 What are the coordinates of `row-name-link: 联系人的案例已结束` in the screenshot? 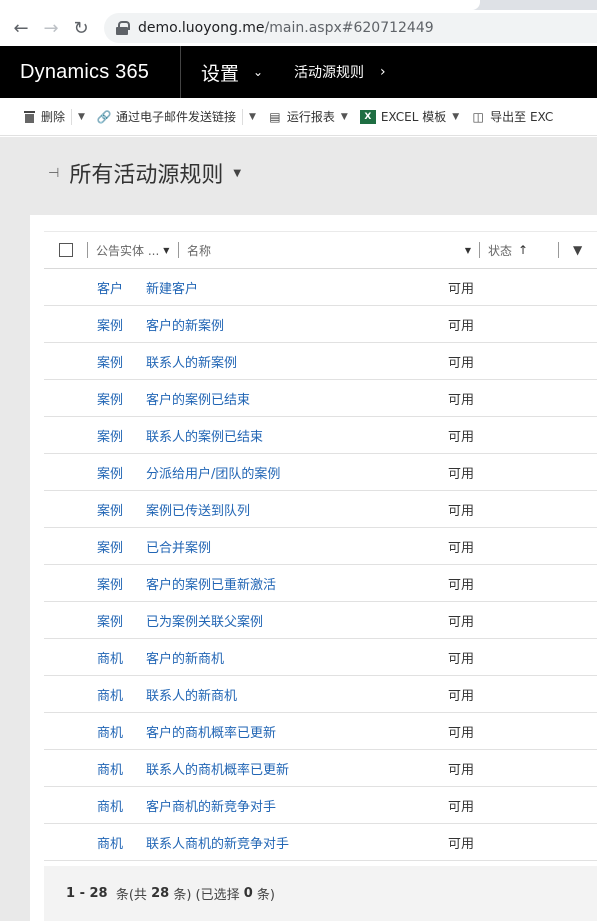 It's located at (297, 435).